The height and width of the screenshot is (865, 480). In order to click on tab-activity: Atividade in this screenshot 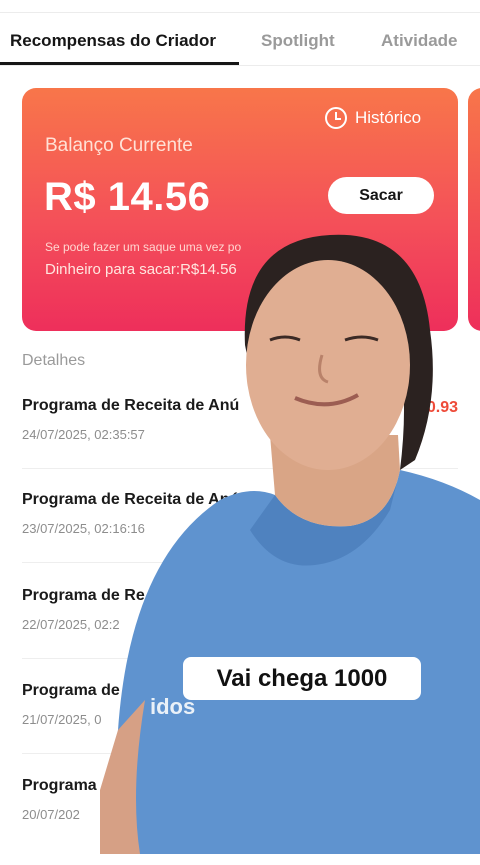, I will do `click(419, 41)`.